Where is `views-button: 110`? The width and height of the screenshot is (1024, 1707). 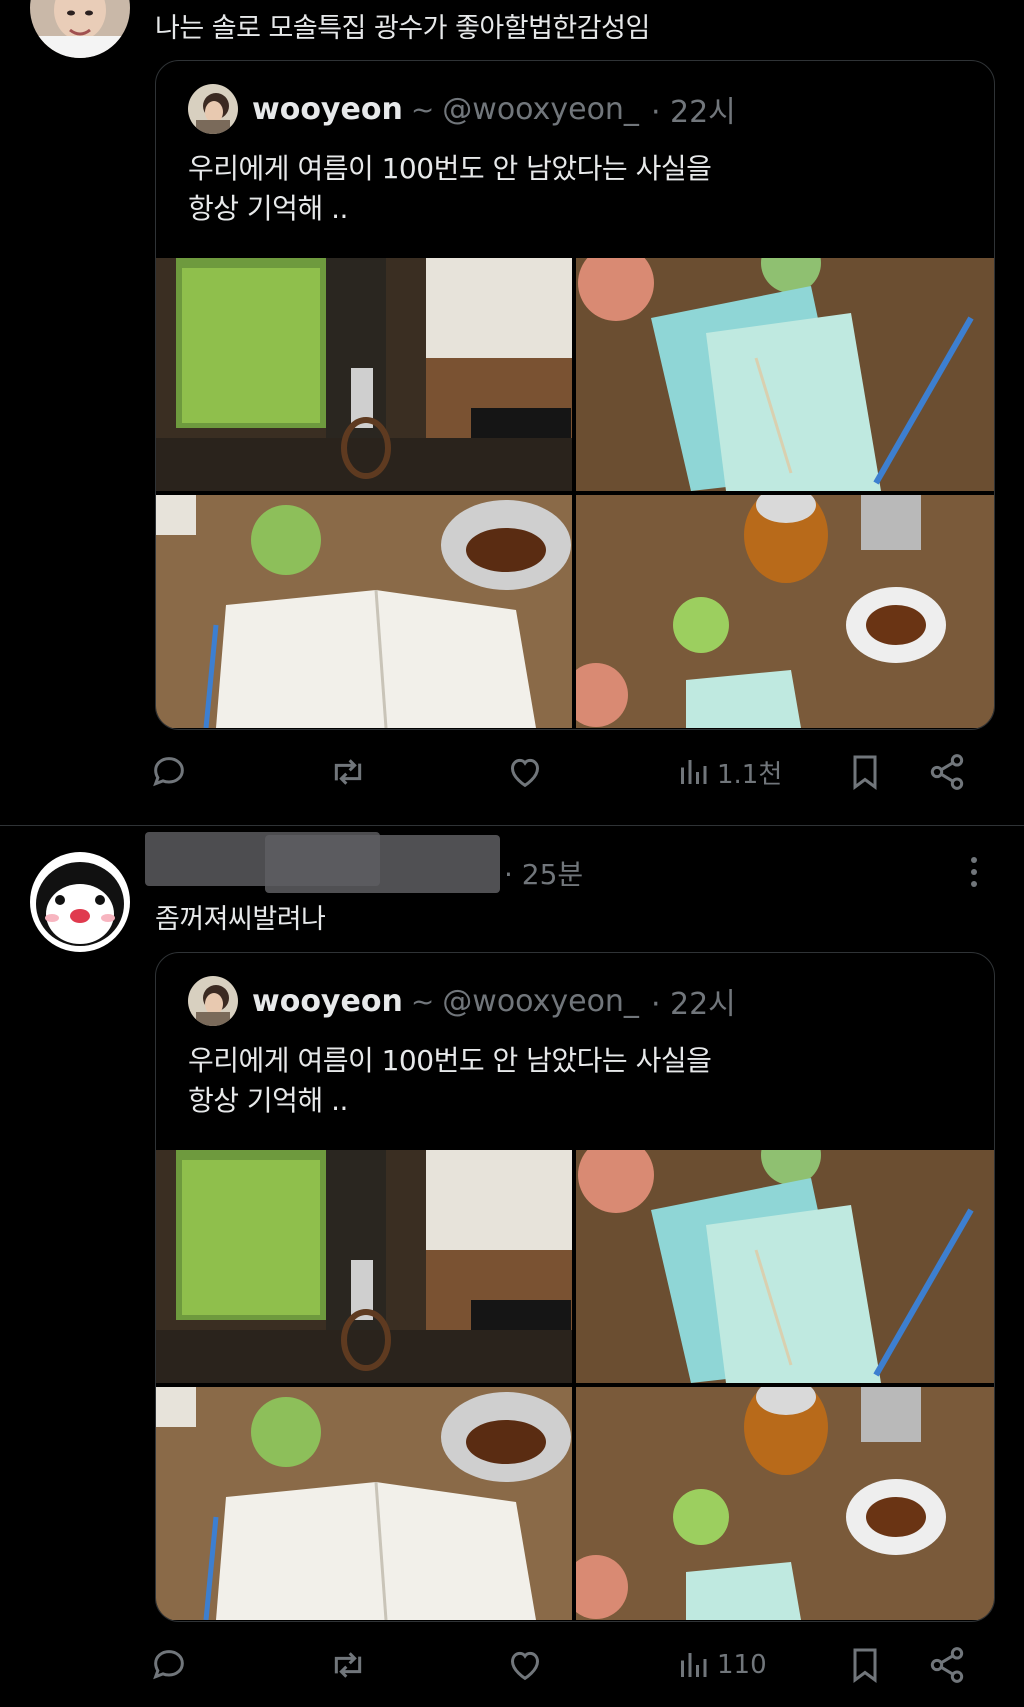 views-button: 110 is located at coordinates (721, 1665).